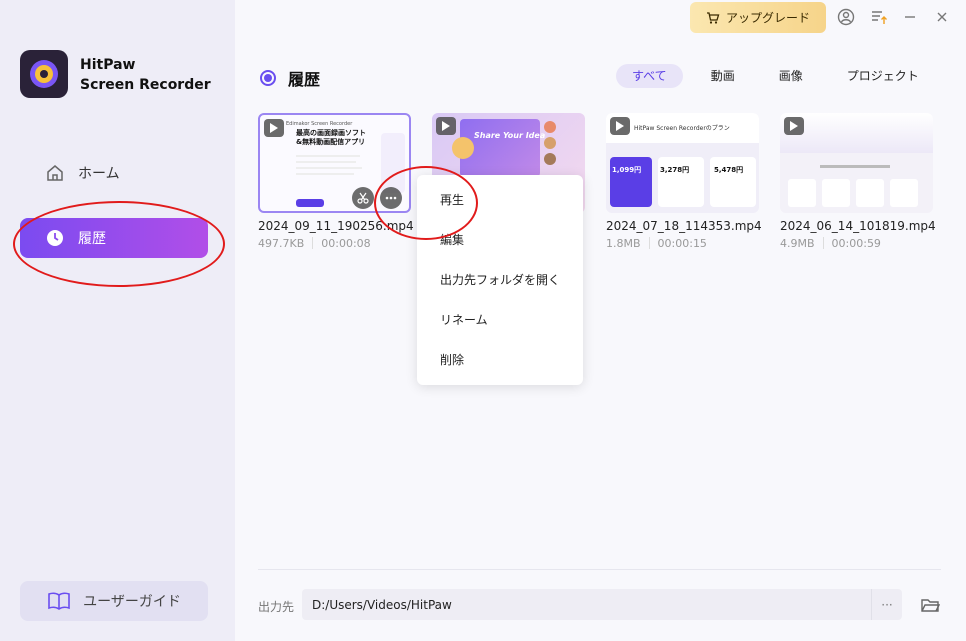  What do you see at coordinates (675, 170) in the screenshot?
I see `thumb-price-2: 3,278円` at bounding box center [675, 170].